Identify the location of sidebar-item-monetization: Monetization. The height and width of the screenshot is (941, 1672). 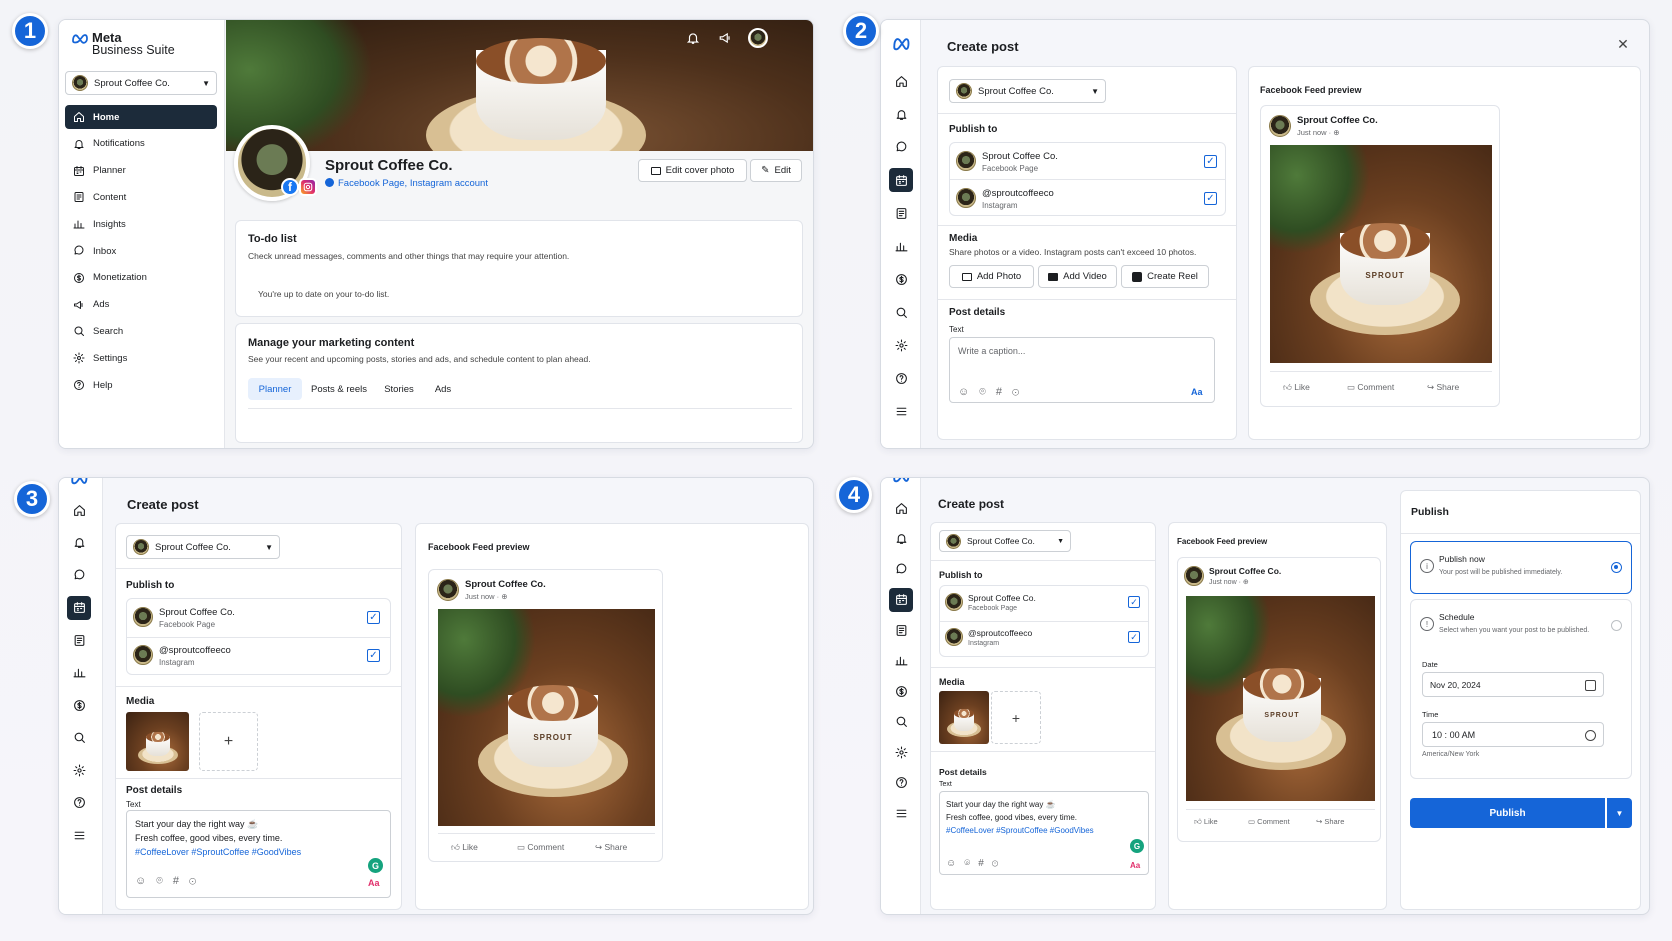
(141, 278).